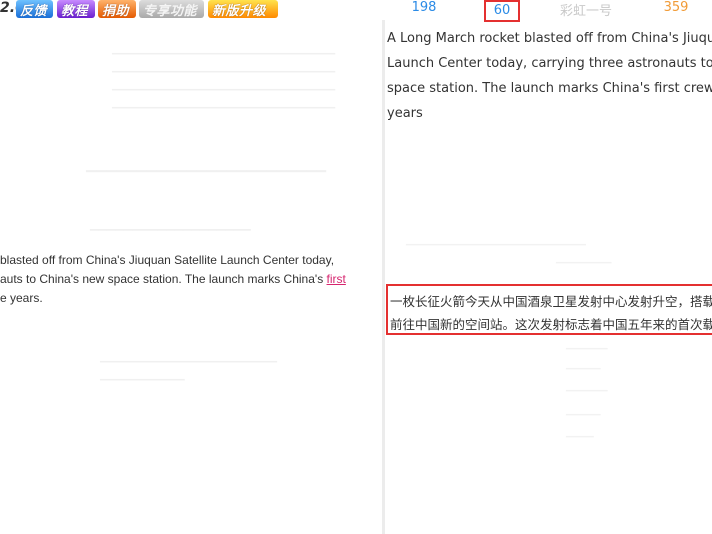  What do you see at coordinates (171, 9) in the screenshot?
I see `premium-features-button: 专享功能` at bounding box center [171, 9].